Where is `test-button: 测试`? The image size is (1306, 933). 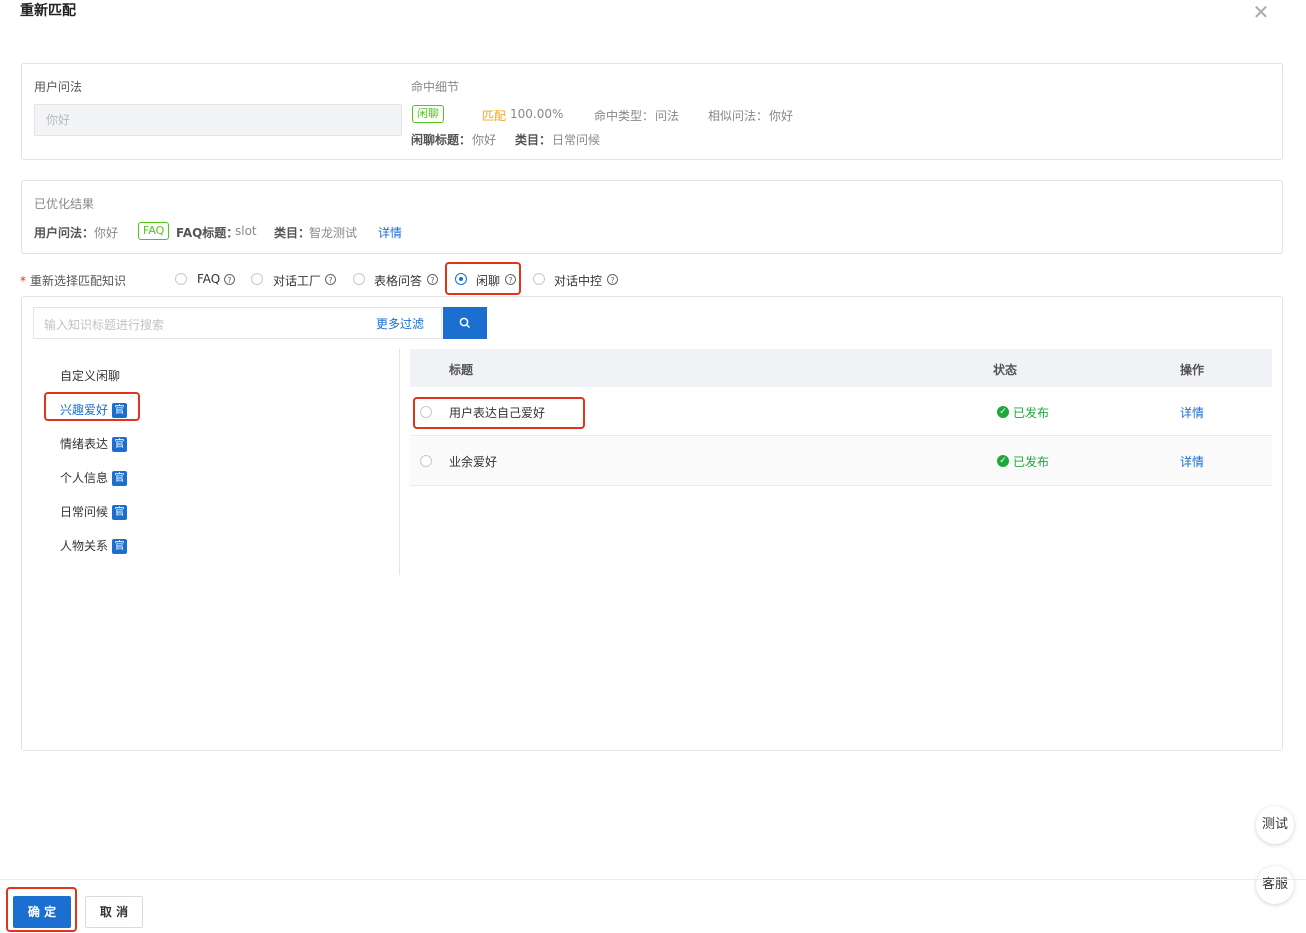 test-button: 测试 is located at coordinates (1275, 825).